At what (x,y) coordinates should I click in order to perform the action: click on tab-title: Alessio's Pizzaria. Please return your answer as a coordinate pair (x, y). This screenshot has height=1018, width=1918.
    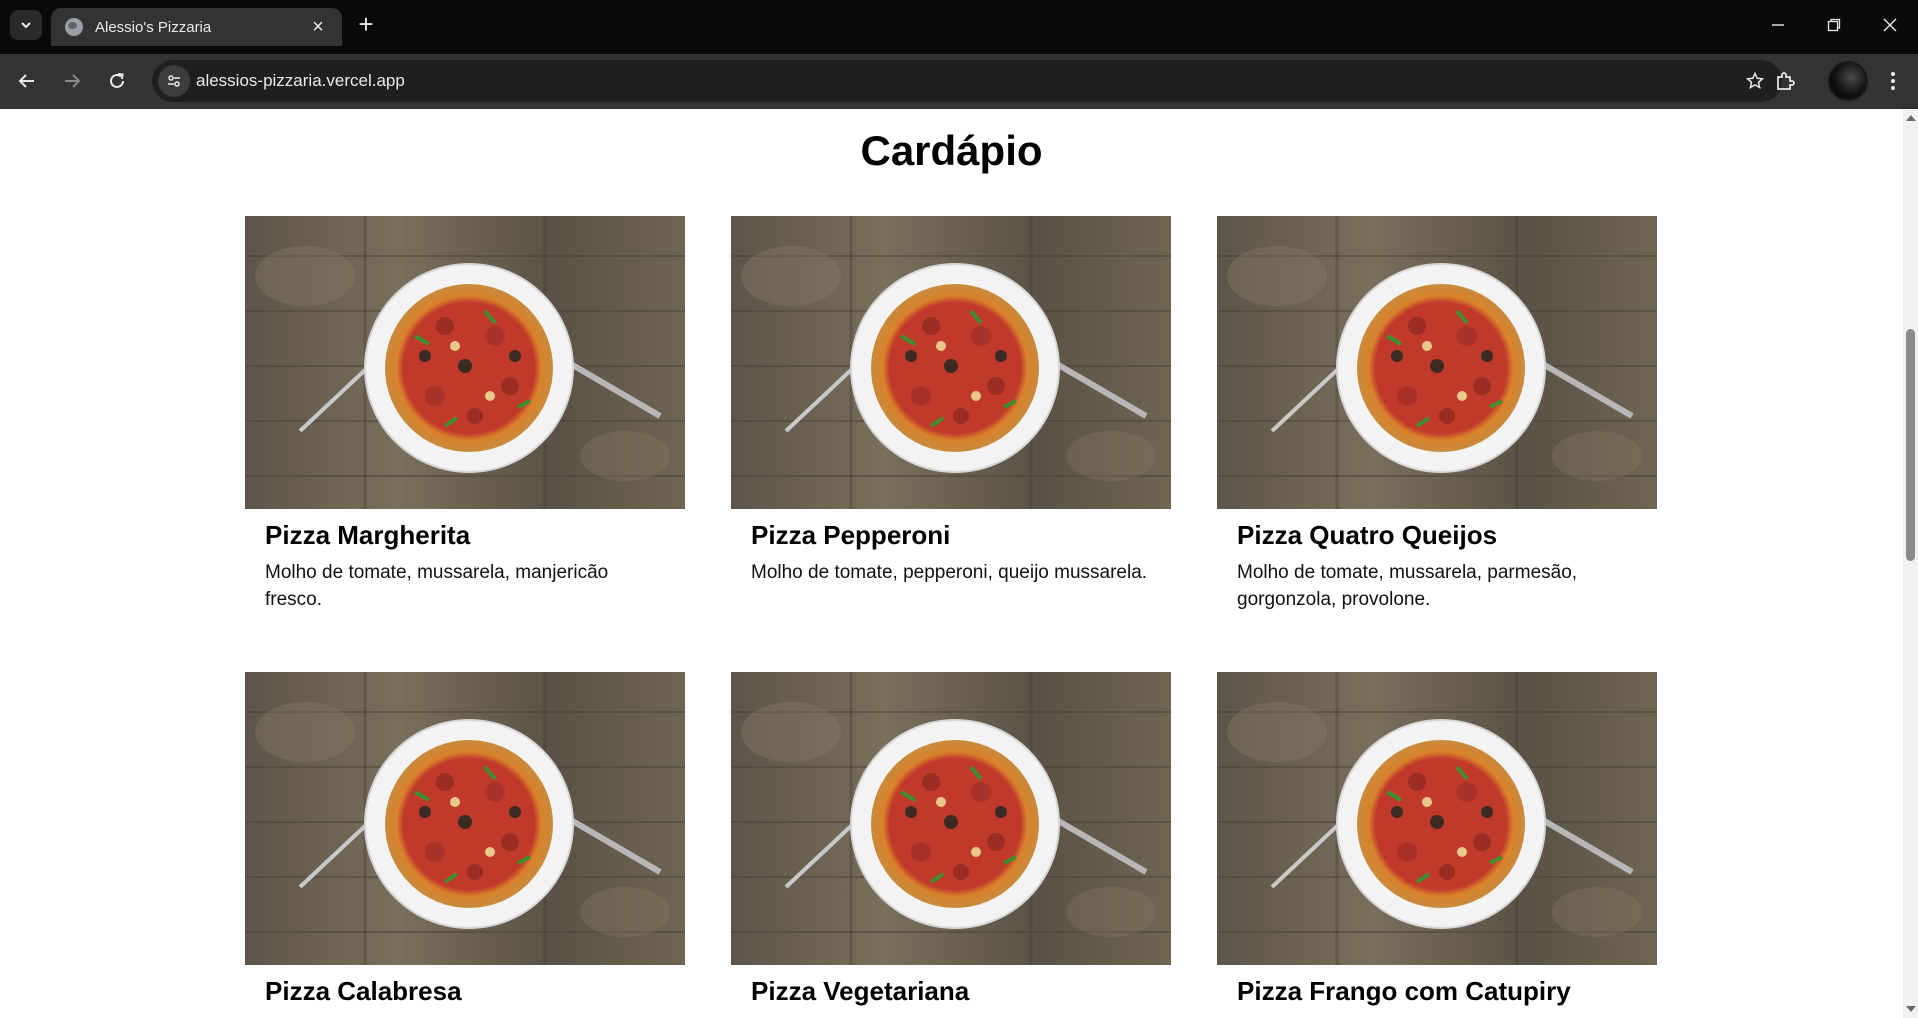
    Looking at the image, I should click on (153, 27).